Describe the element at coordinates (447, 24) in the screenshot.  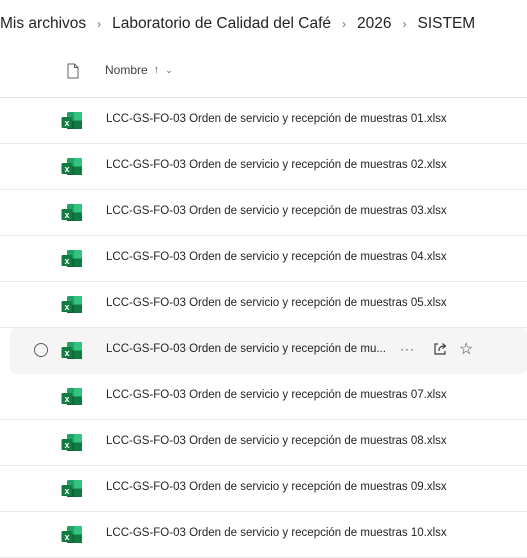
I see `breadcrumb-item-sistem: SISTEM` at that location.